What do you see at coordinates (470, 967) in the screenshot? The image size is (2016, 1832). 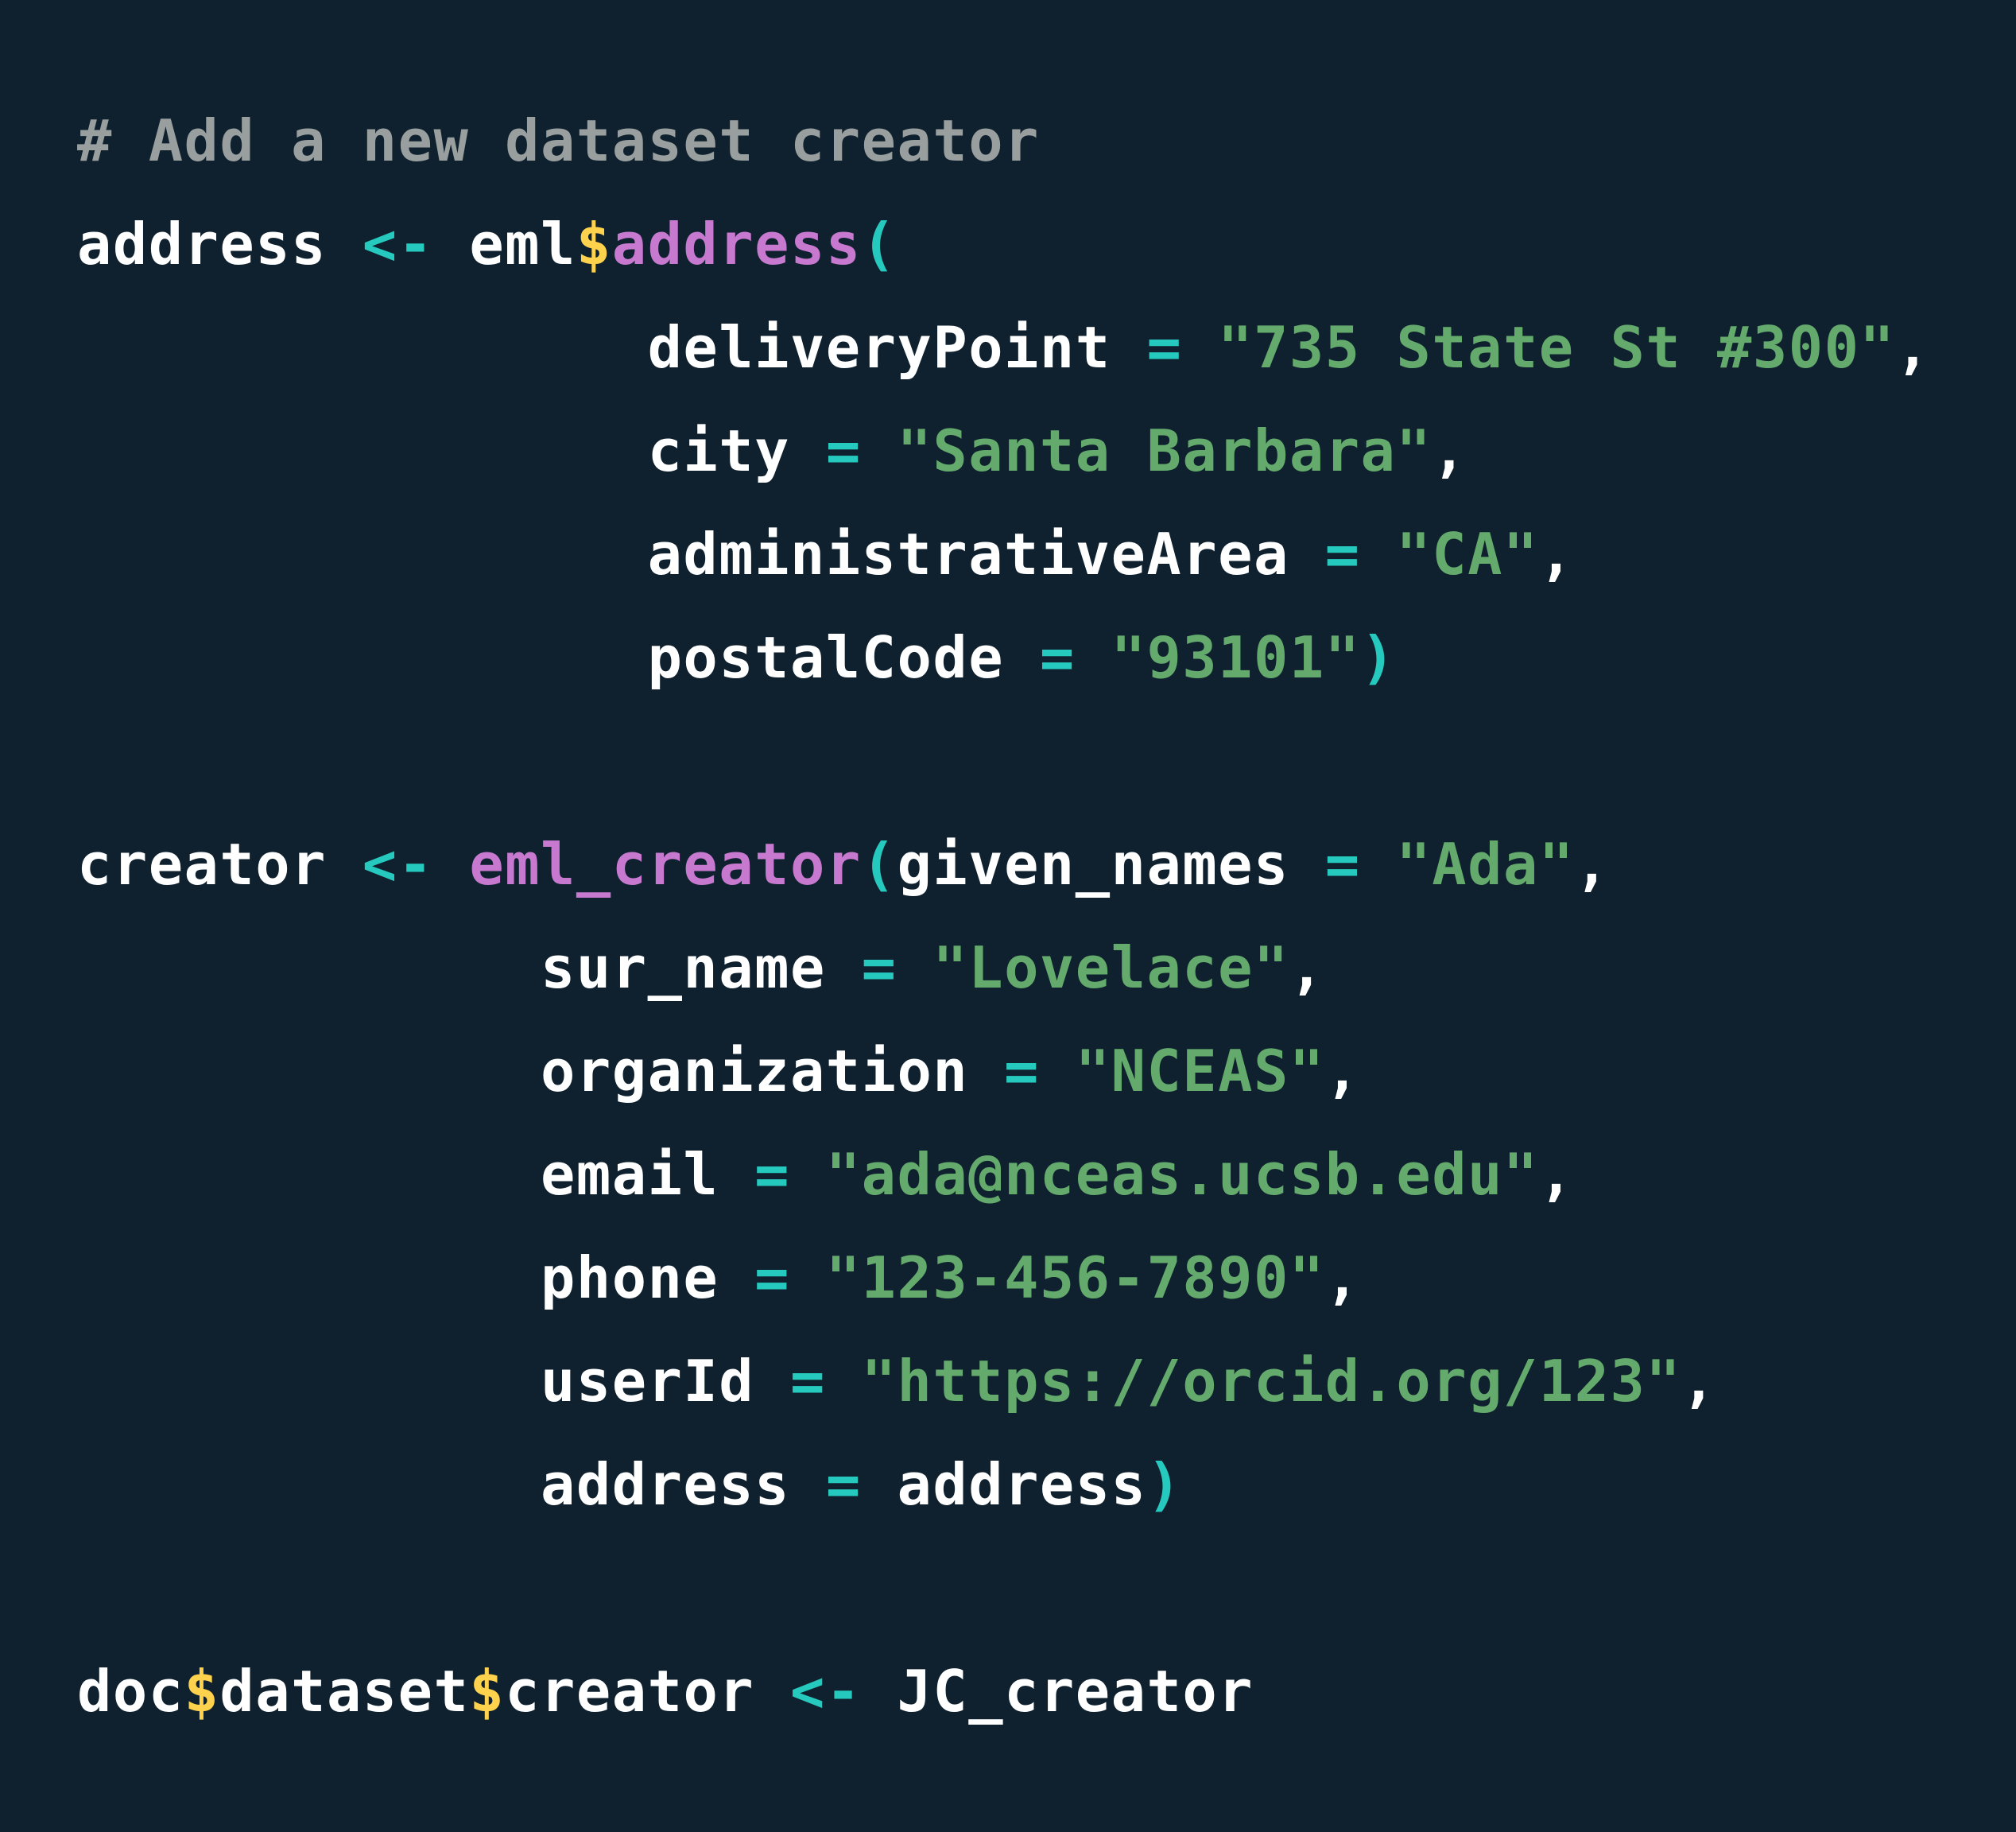 I see `code-identifier: sur_name` at bounding box center [470, 967].